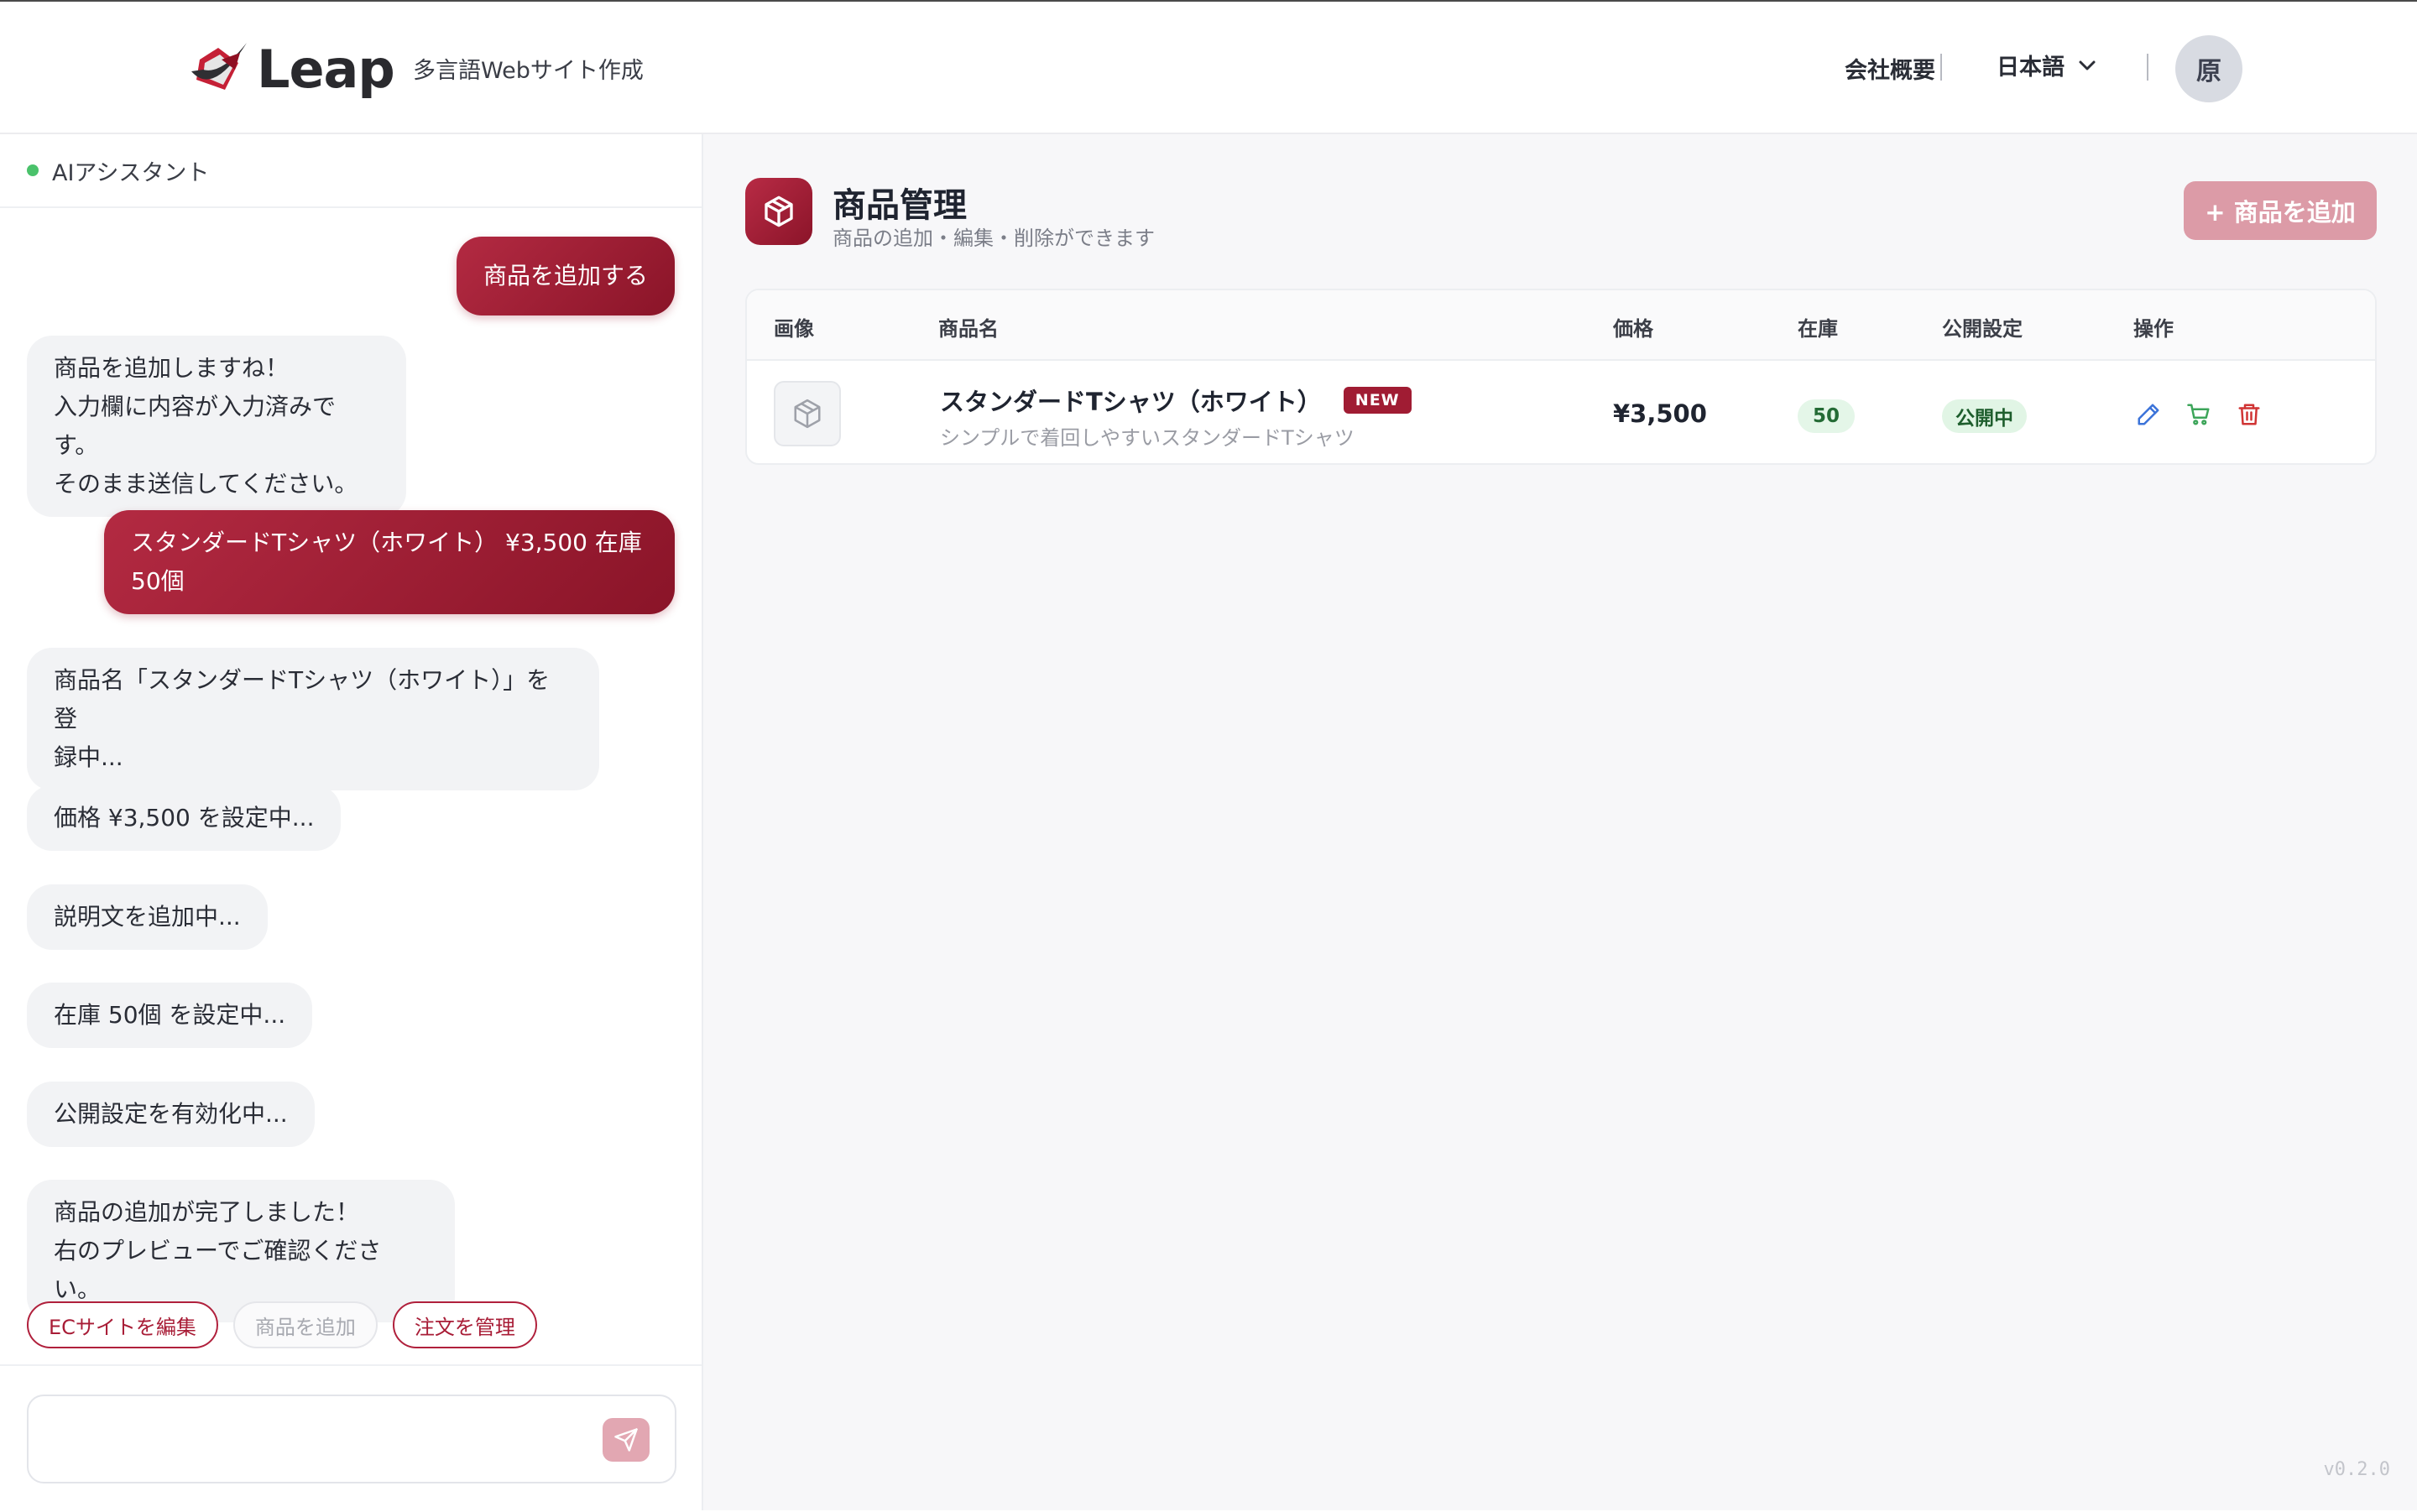 The width and height of the screenshot is (2417, 1512). I want to click on chat-message-input, so click(351, 1439).